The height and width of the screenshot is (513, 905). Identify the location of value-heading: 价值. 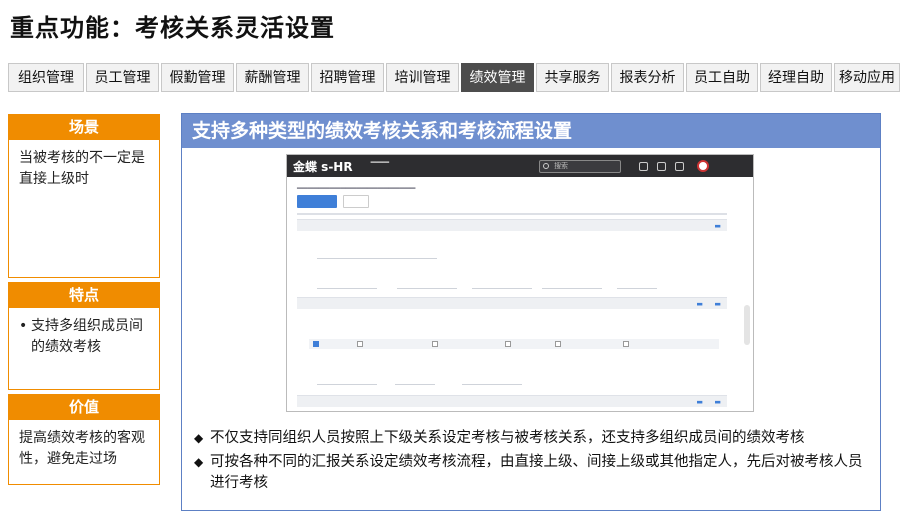
(84, 407).